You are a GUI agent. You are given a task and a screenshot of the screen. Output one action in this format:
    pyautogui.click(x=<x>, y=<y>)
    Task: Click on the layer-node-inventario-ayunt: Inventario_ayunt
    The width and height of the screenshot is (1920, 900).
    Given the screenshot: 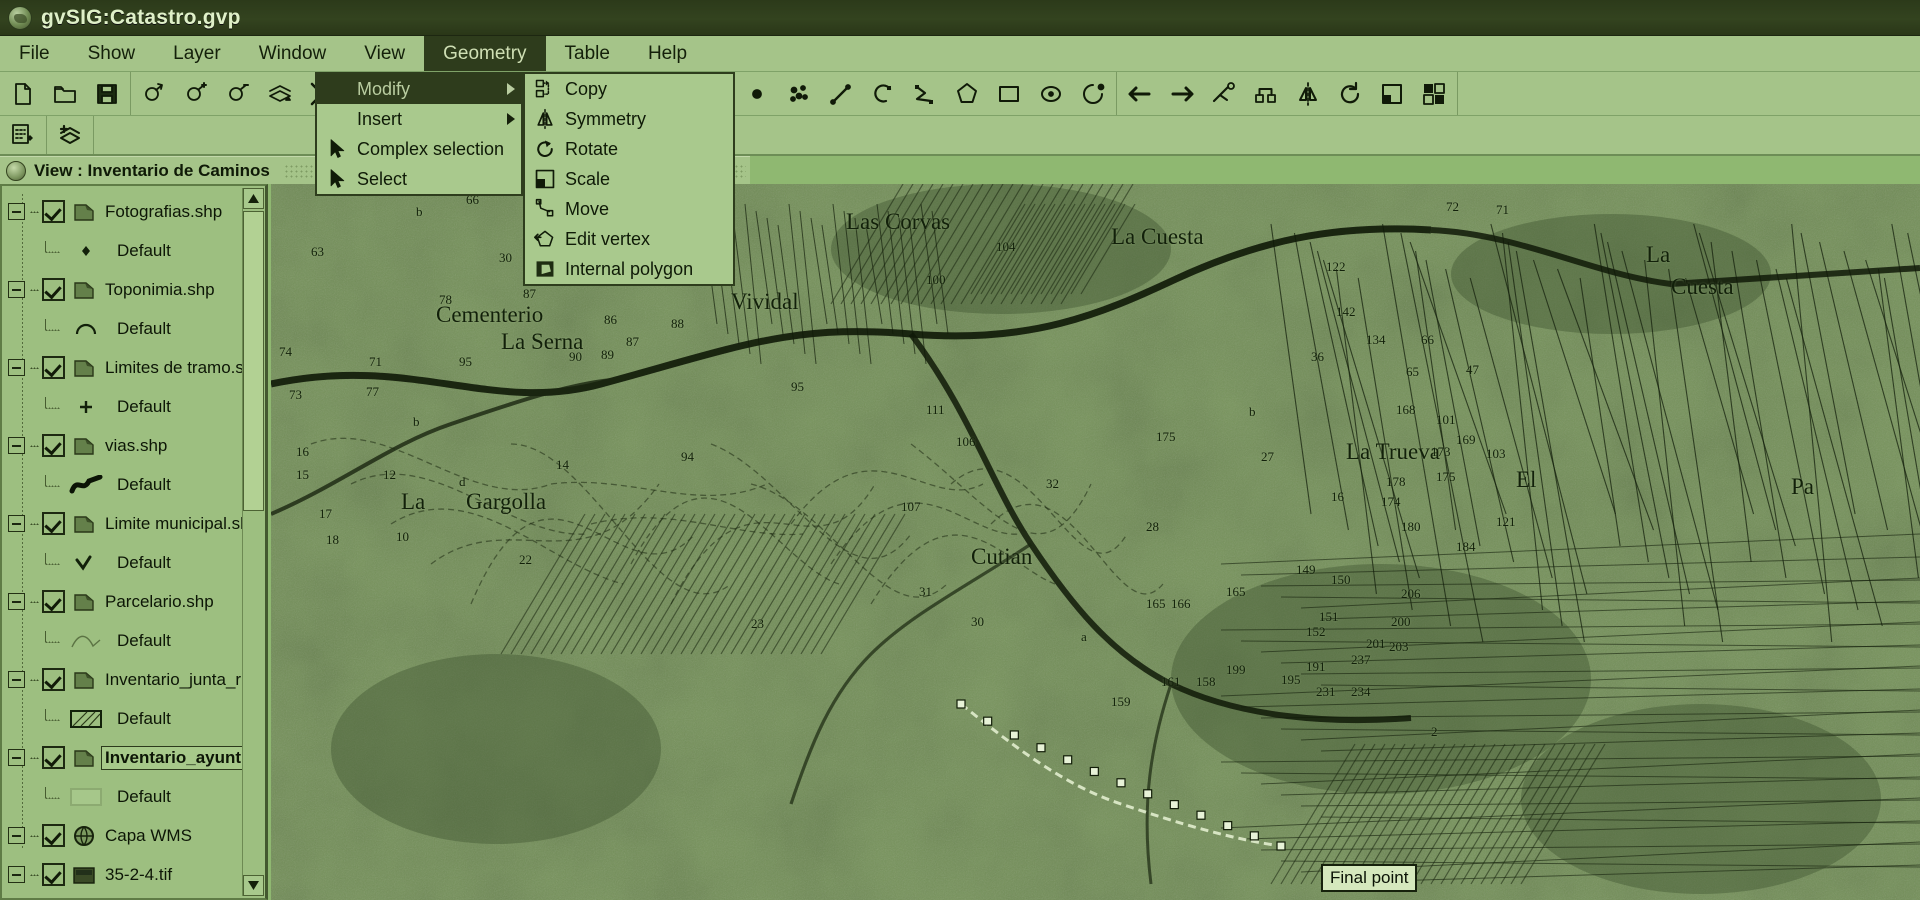 What is the action you would take?
    pyautogui.click(x=127, y=757)
    